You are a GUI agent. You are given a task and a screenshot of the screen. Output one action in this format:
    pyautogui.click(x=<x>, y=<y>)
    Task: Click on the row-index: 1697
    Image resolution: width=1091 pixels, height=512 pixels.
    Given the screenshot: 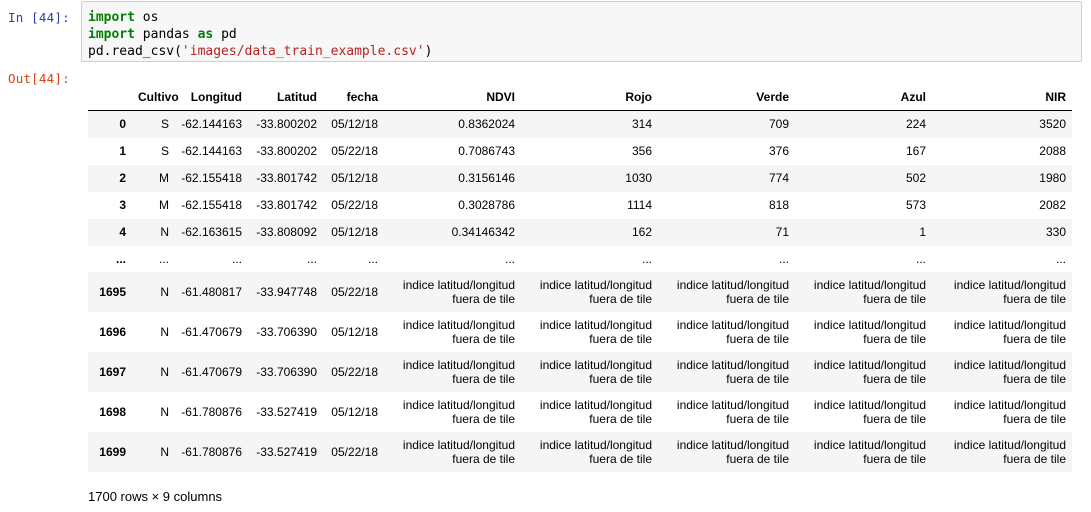 What is the action you would take?
    pyautogui.click(x=112, y=371)
    